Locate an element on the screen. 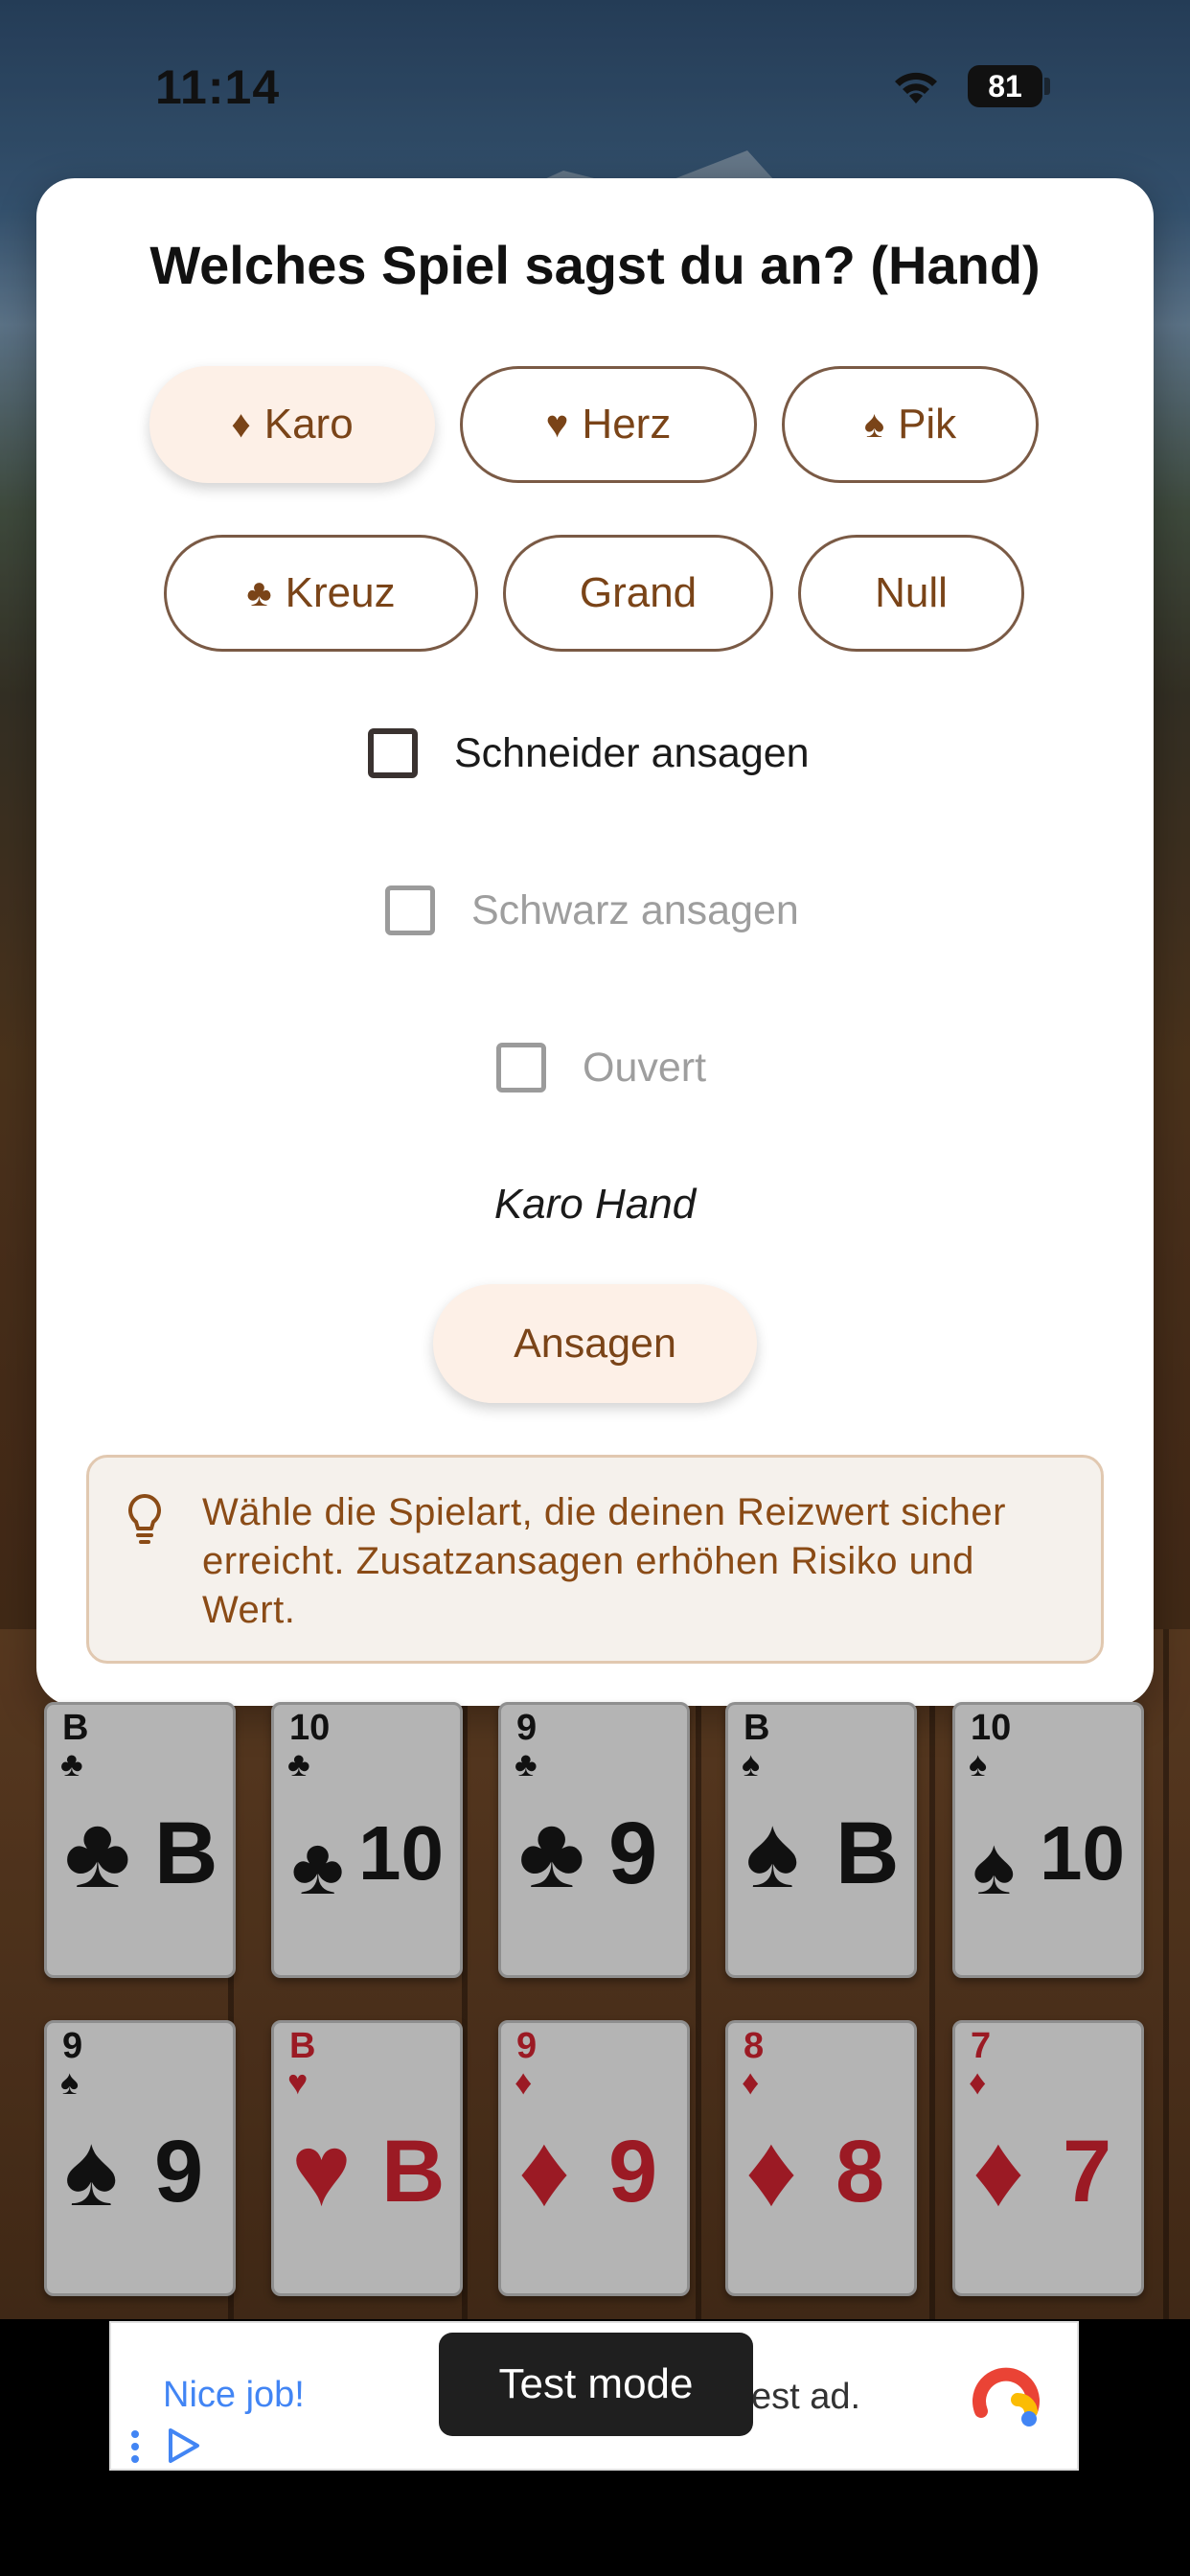 This screenshot has height=2576, width=1190. schneider-checkbox is located at coordinates (393, 753).